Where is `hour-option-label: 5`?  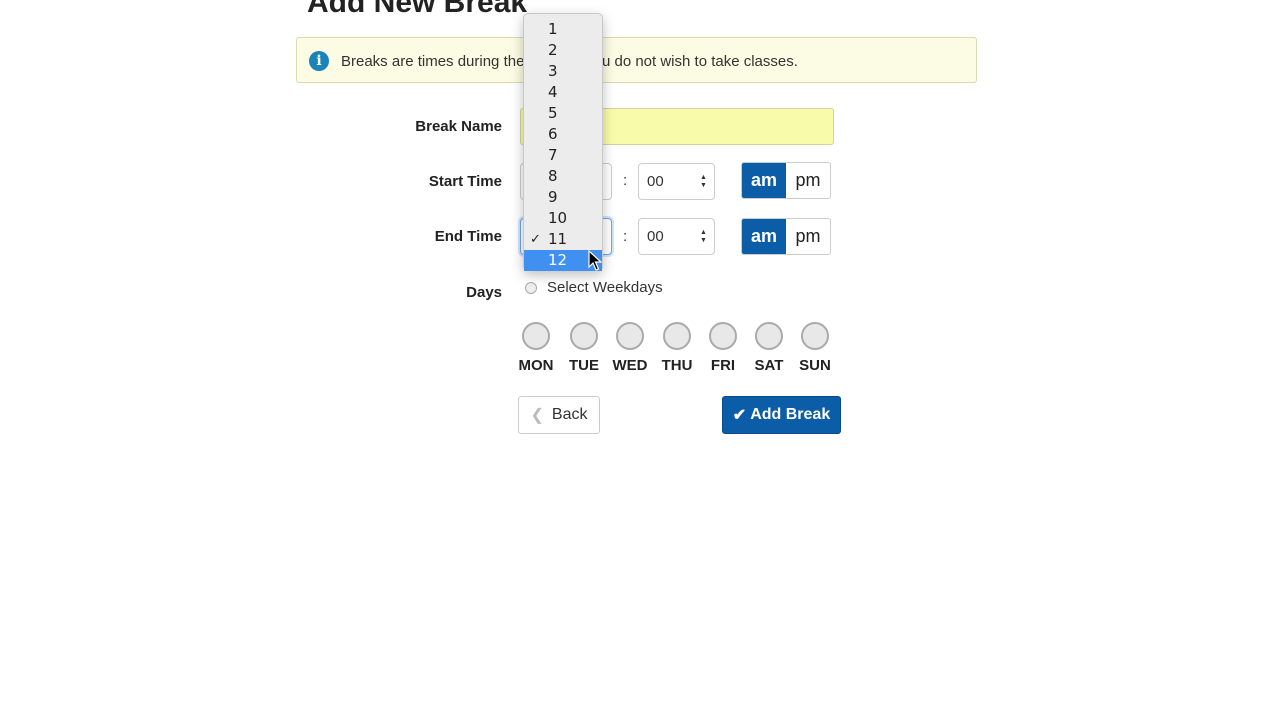
hour-option-label: 5 is located at coordinates (553, 113).